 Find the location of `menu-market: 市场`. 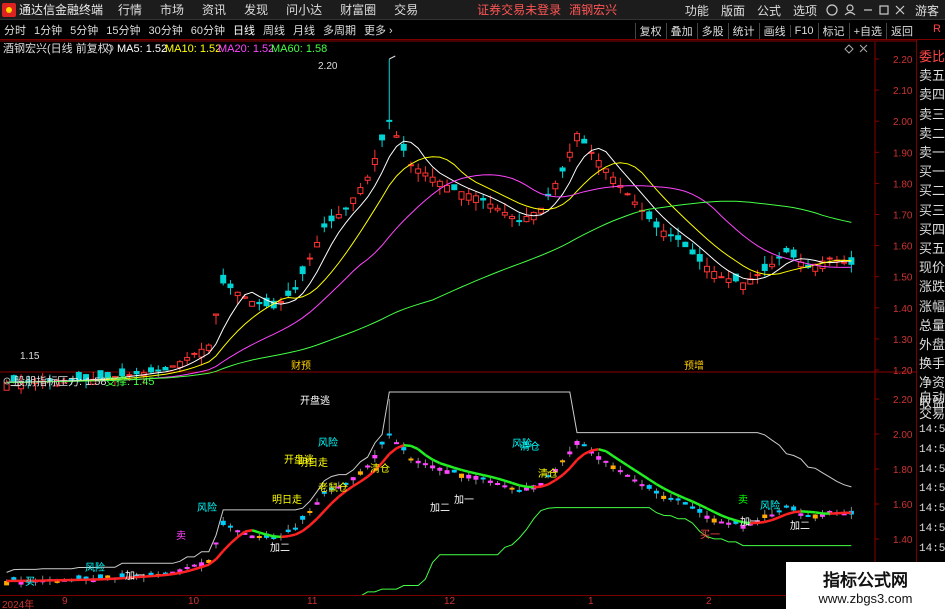

menu-market: 市场 is located at coordinates (172, 9).